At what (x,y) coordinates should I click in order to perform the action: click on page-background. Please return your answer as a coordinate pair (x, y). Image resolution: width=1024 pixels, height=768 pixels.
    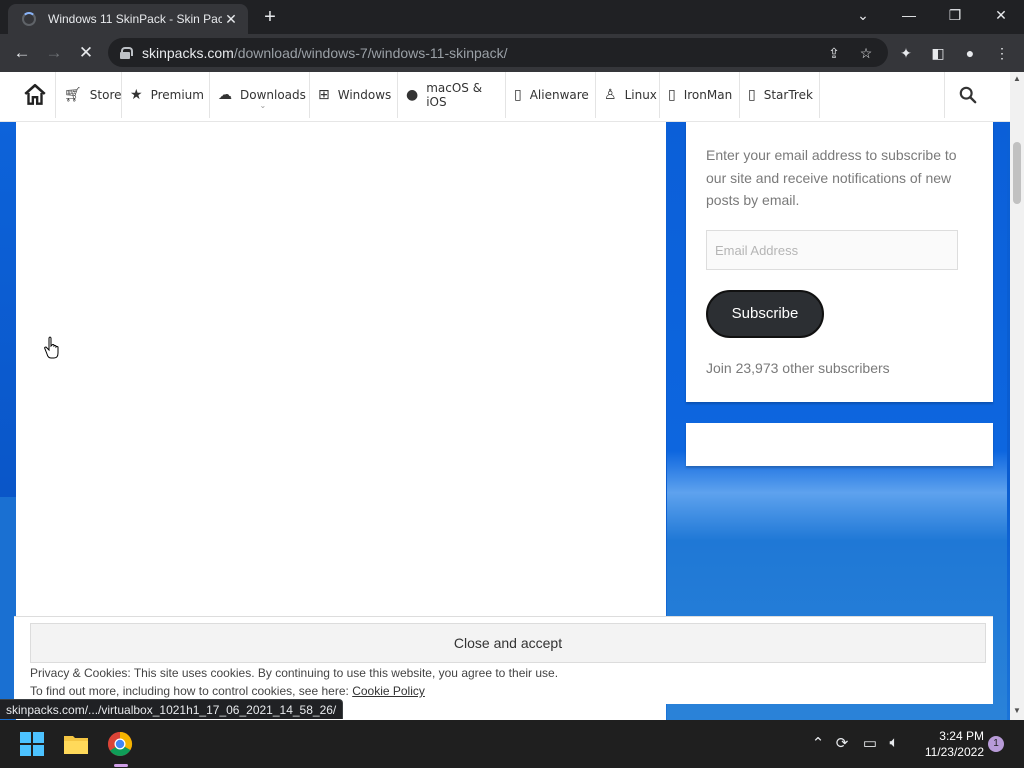
    Looking at the image, I should click on (8, 309).